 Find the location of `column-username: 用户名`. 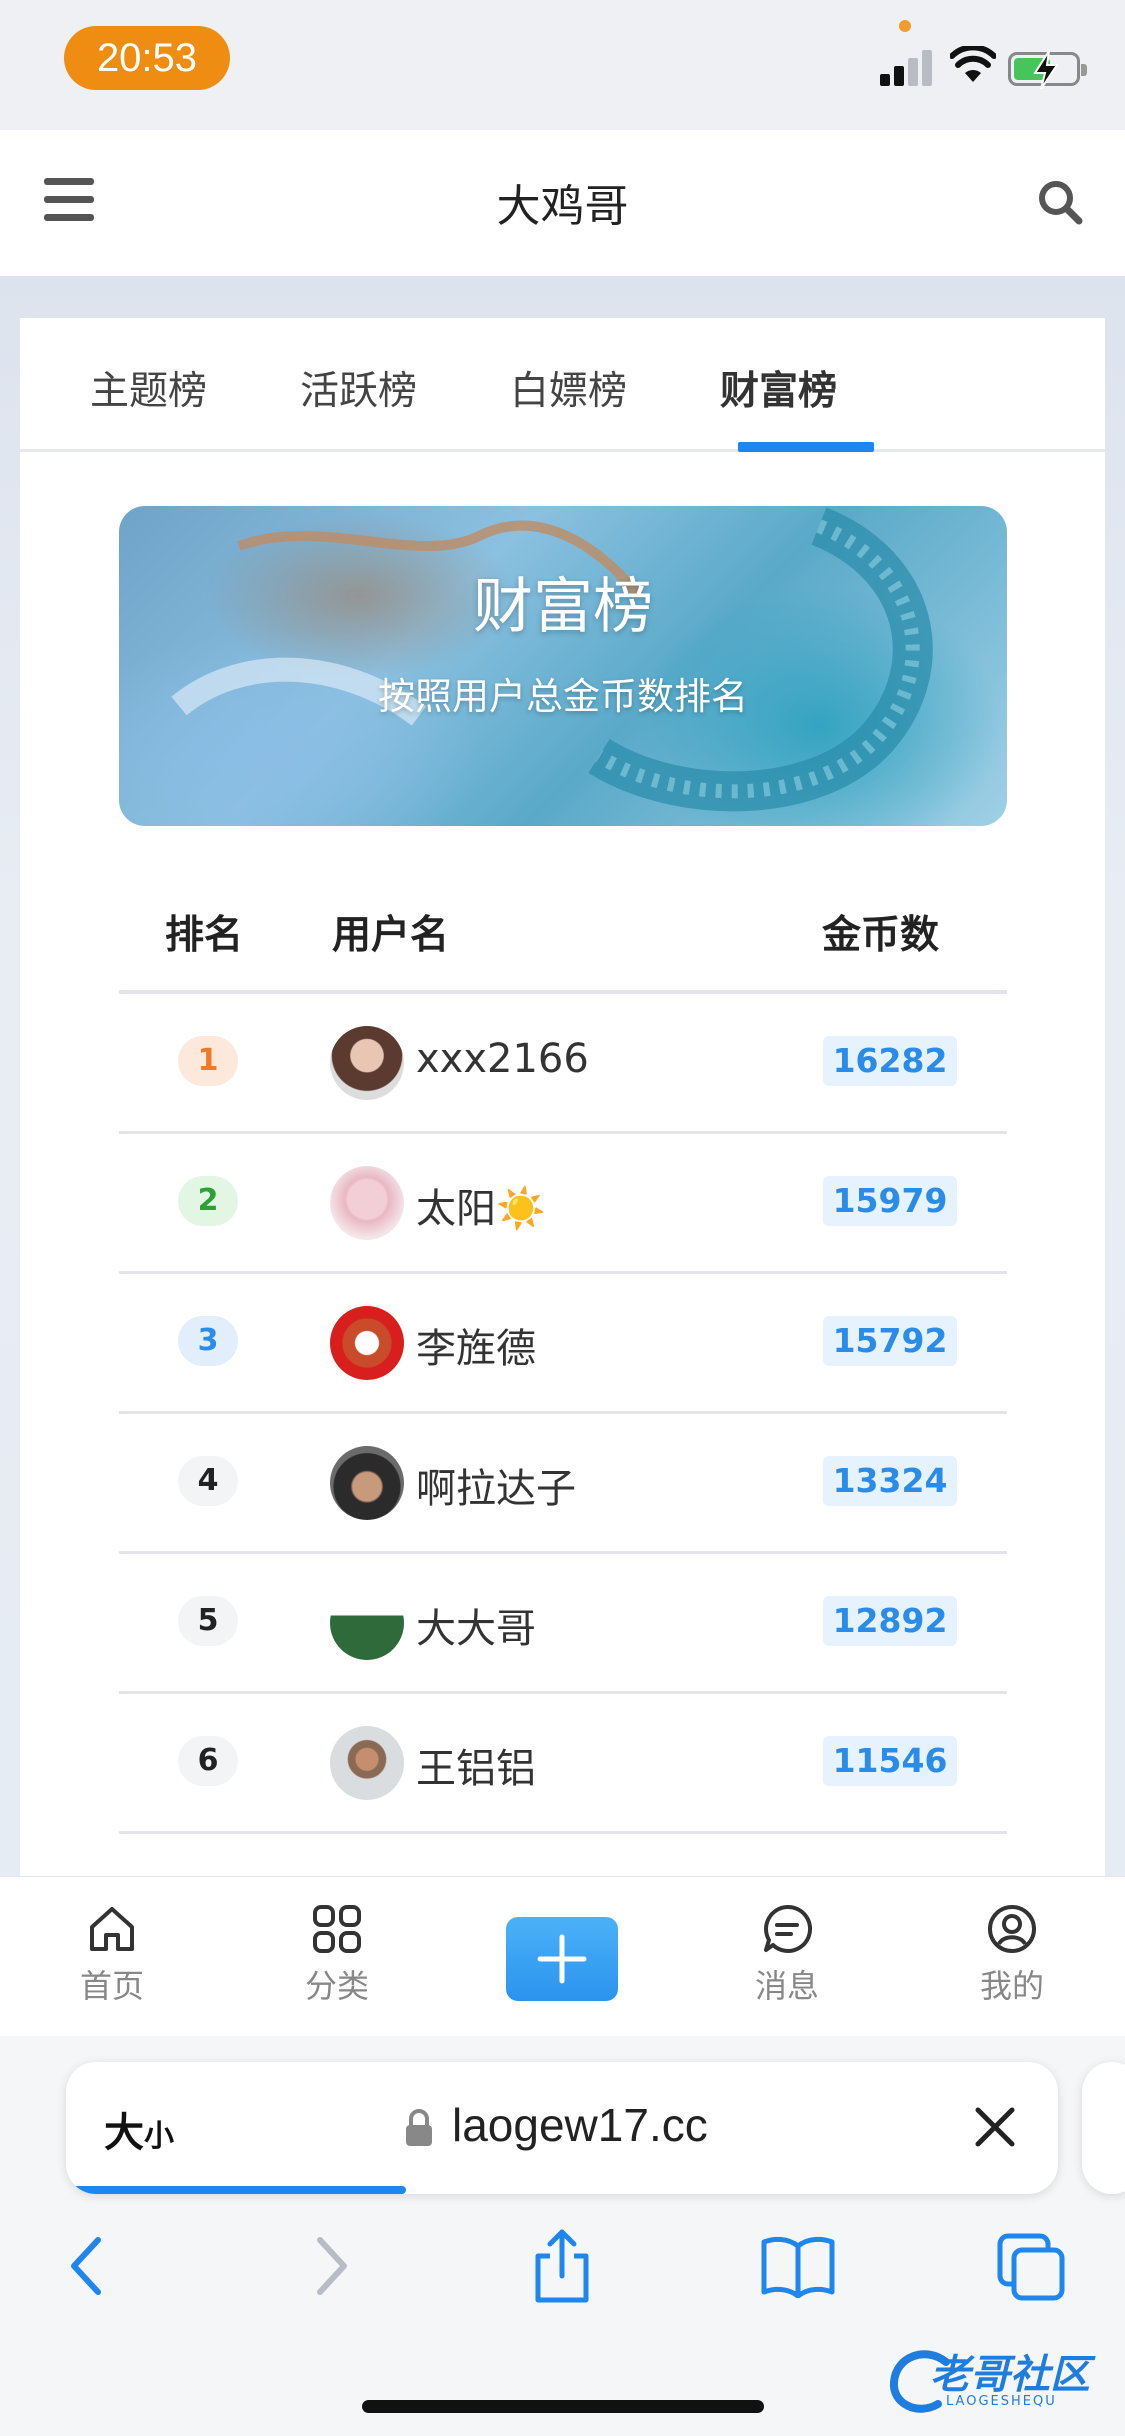

column-username: 用户名 is located at coordinates (391, 935).